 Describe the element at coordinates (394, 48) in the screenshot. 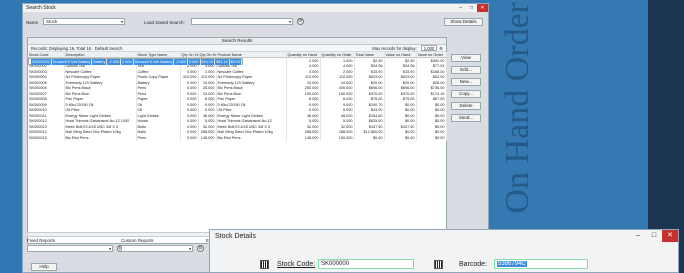

I see `max-records-label: Max records for display:` at that location.